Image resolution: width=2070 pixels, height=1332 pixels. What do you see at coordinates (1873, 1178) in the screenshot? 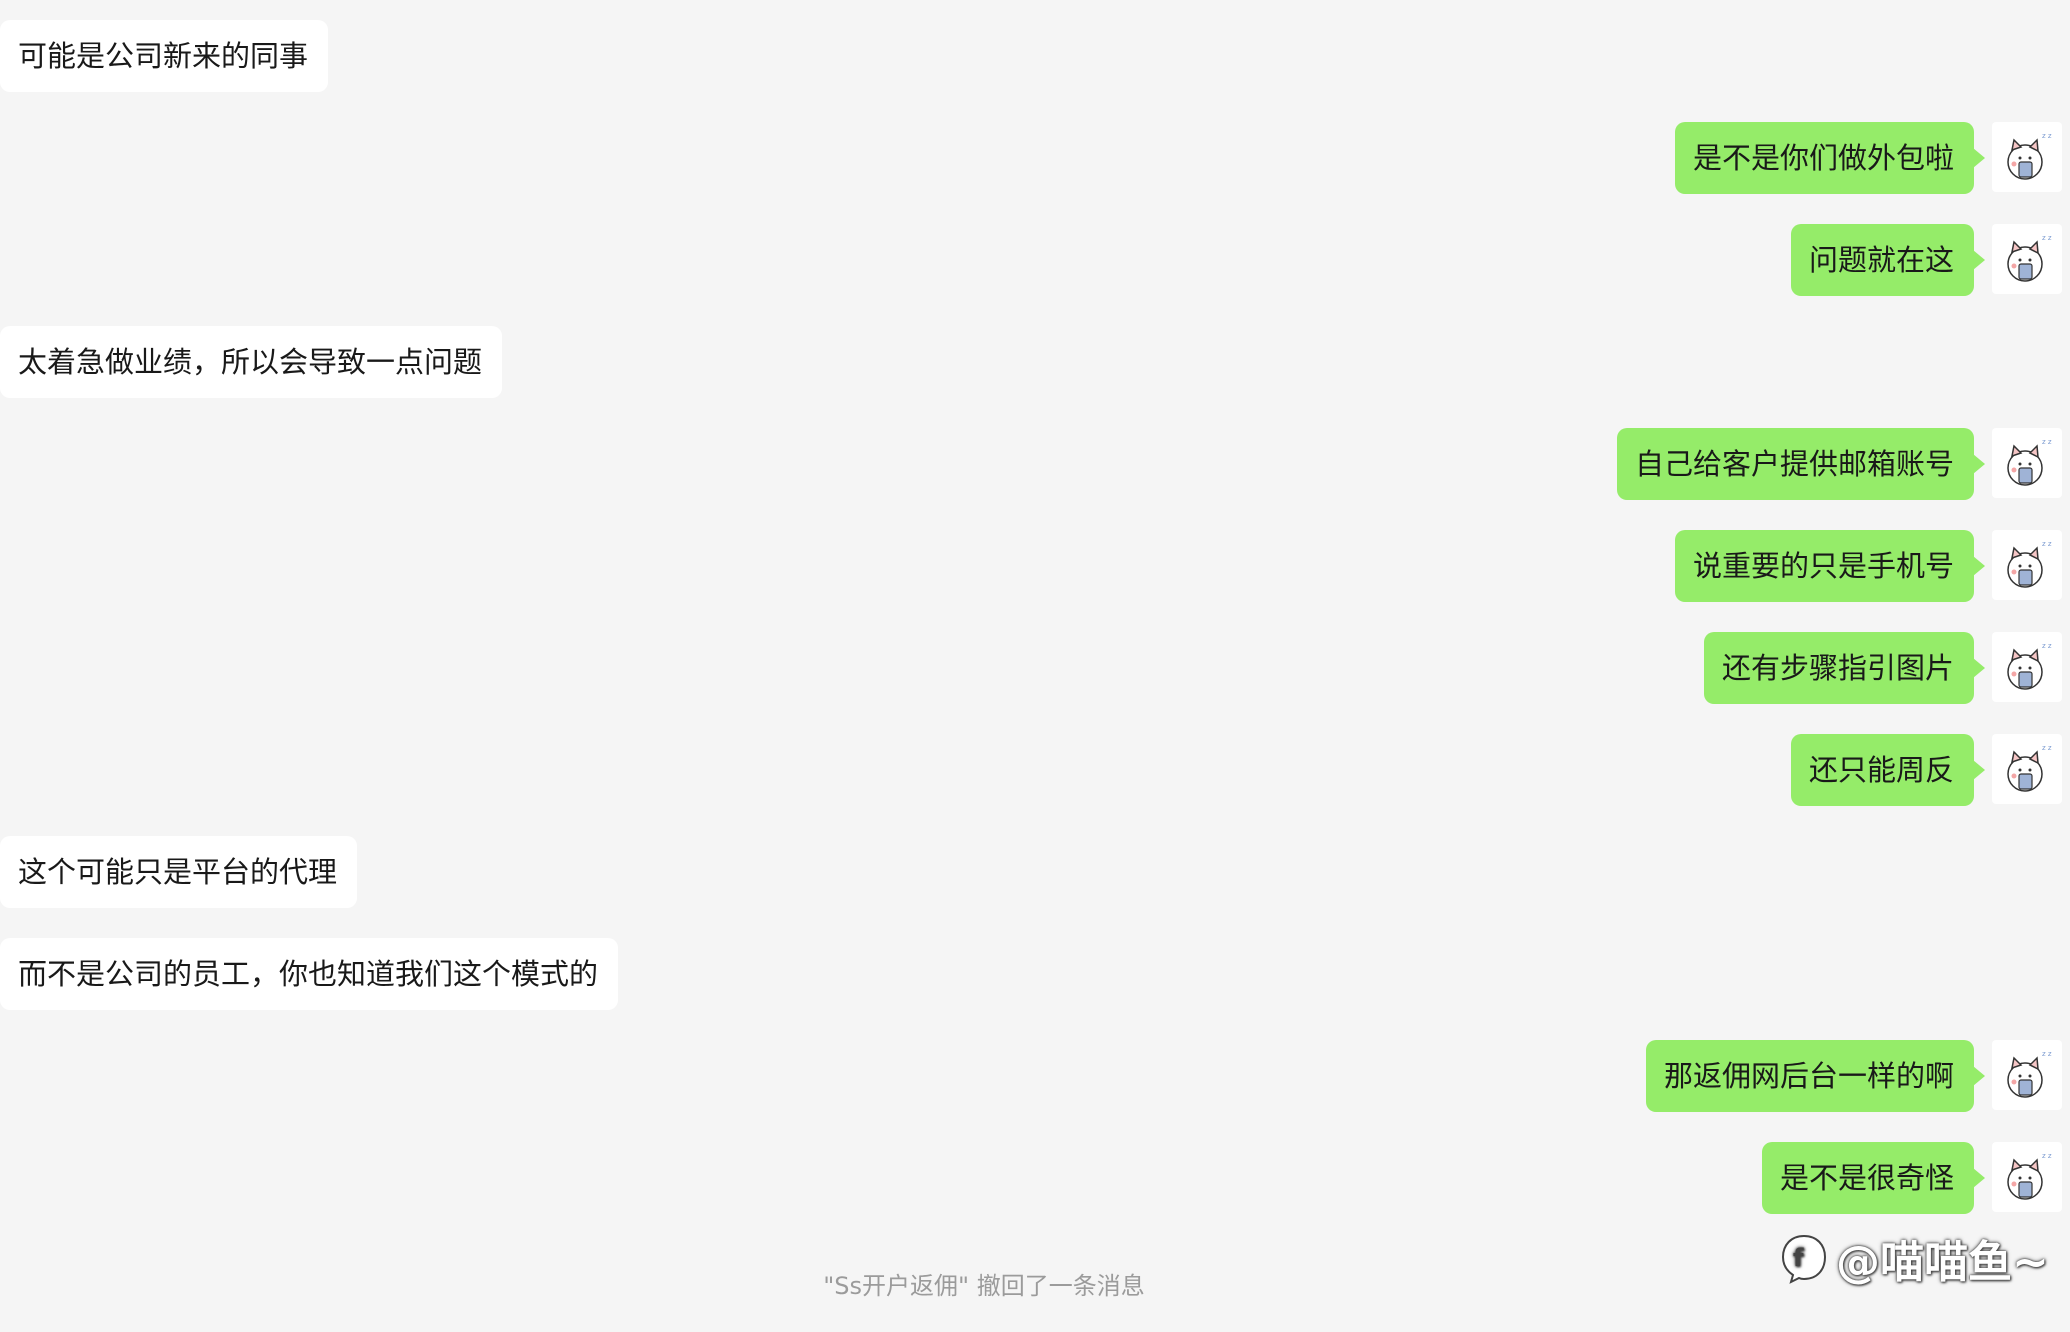
I see `outgoing-message-bubble: 是不是很奇怪` at bounding box center [1873, 1178].